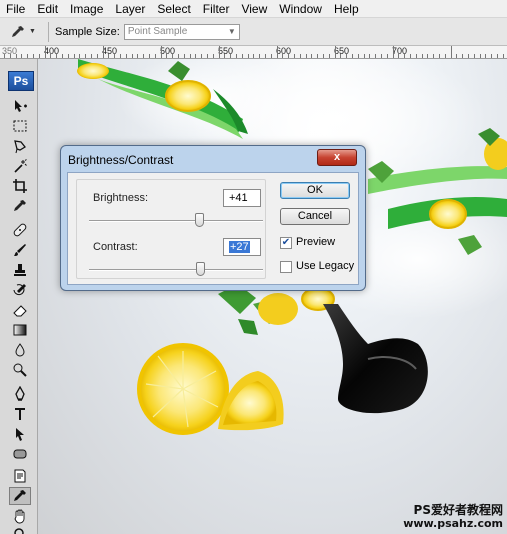  Describe the element at coordinates (20, 516) in the screenshot. I see `hand-tool` at that location.